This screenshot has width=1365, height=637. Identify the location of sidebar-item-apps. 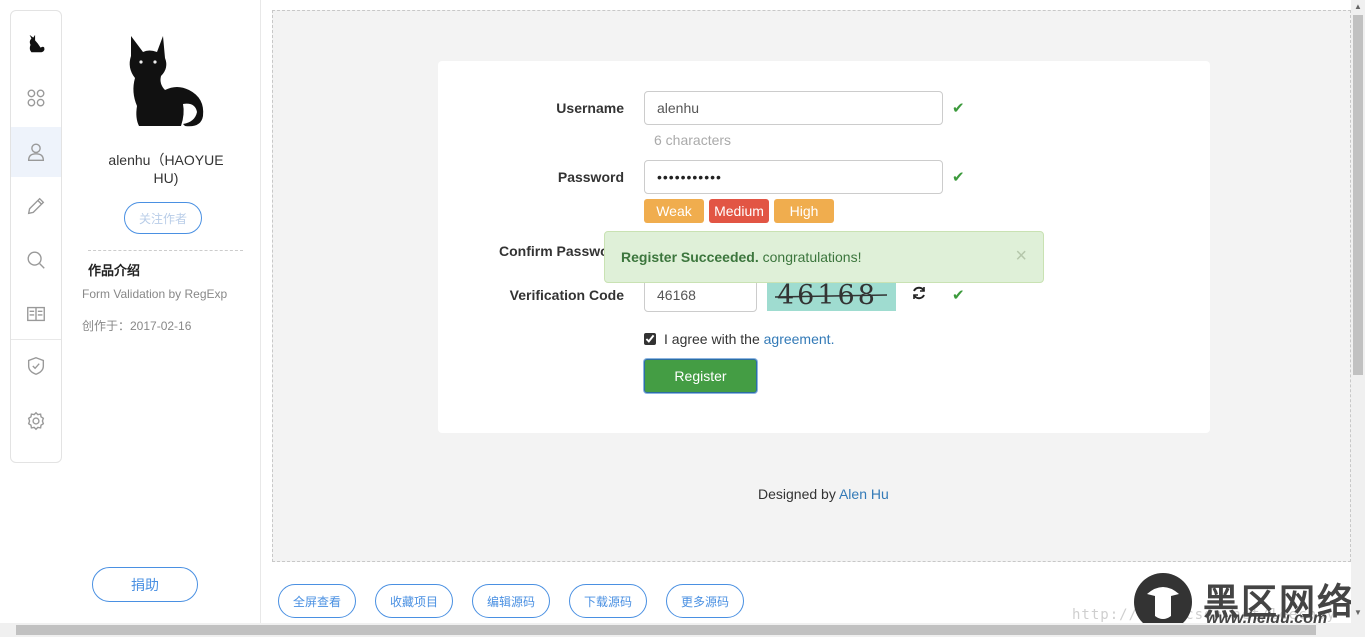
(36, 98).